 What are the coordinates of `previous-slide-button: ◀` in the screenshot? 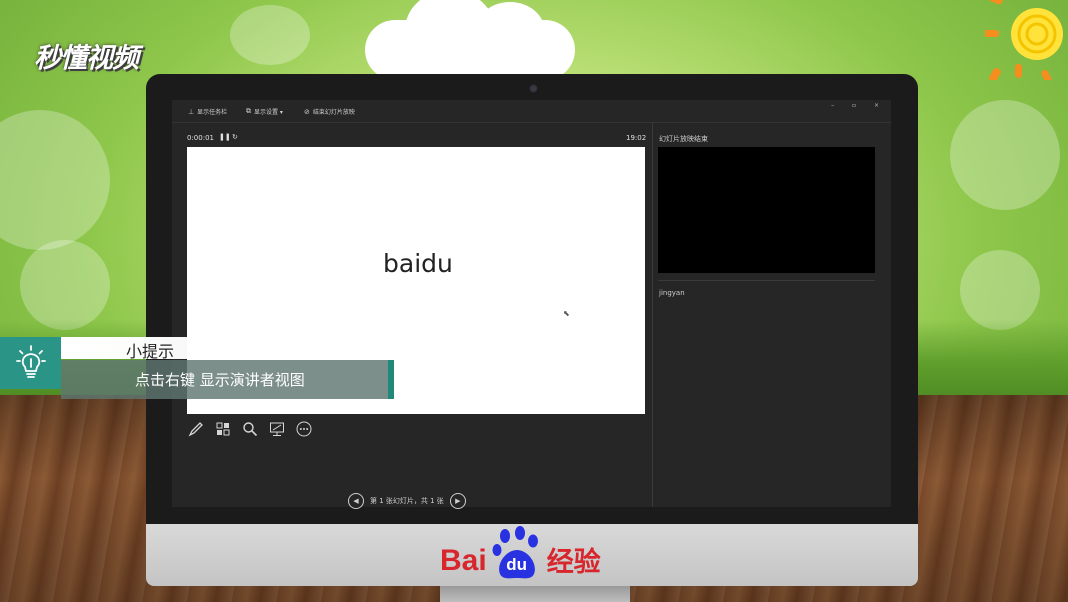 It's located at (356, 501).